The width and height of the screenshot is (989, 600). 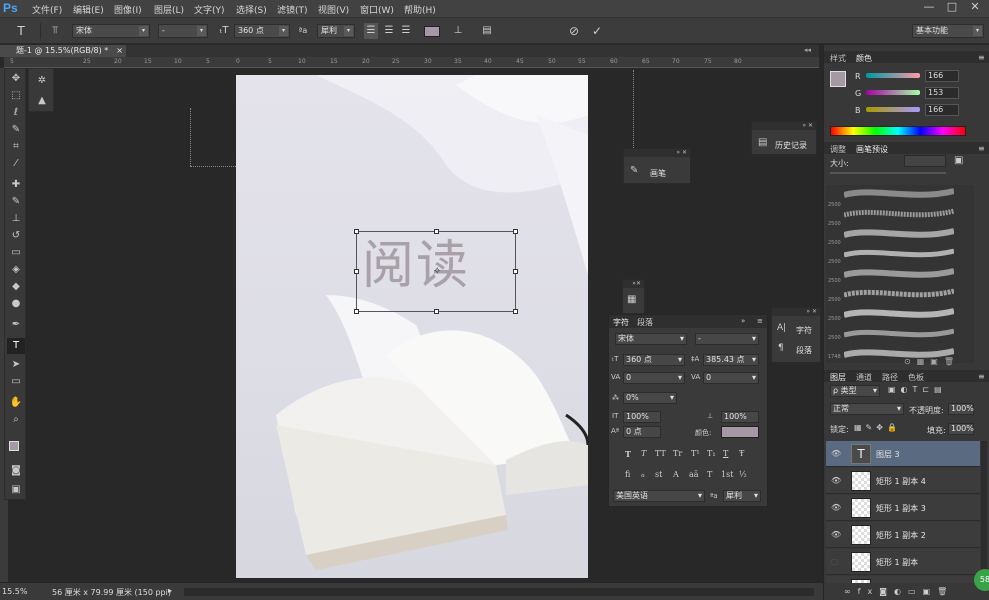 I want to click on layer-row: 👁, so click(x=903, y=579).